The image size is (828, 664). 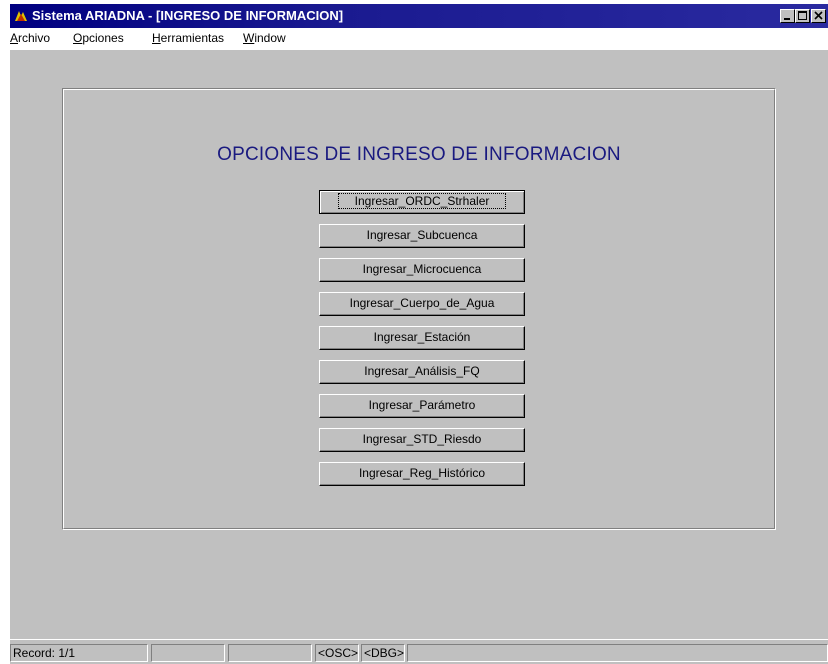 I want to click on menu-opciones-mnemonic: O, so click(x=78, y=38).